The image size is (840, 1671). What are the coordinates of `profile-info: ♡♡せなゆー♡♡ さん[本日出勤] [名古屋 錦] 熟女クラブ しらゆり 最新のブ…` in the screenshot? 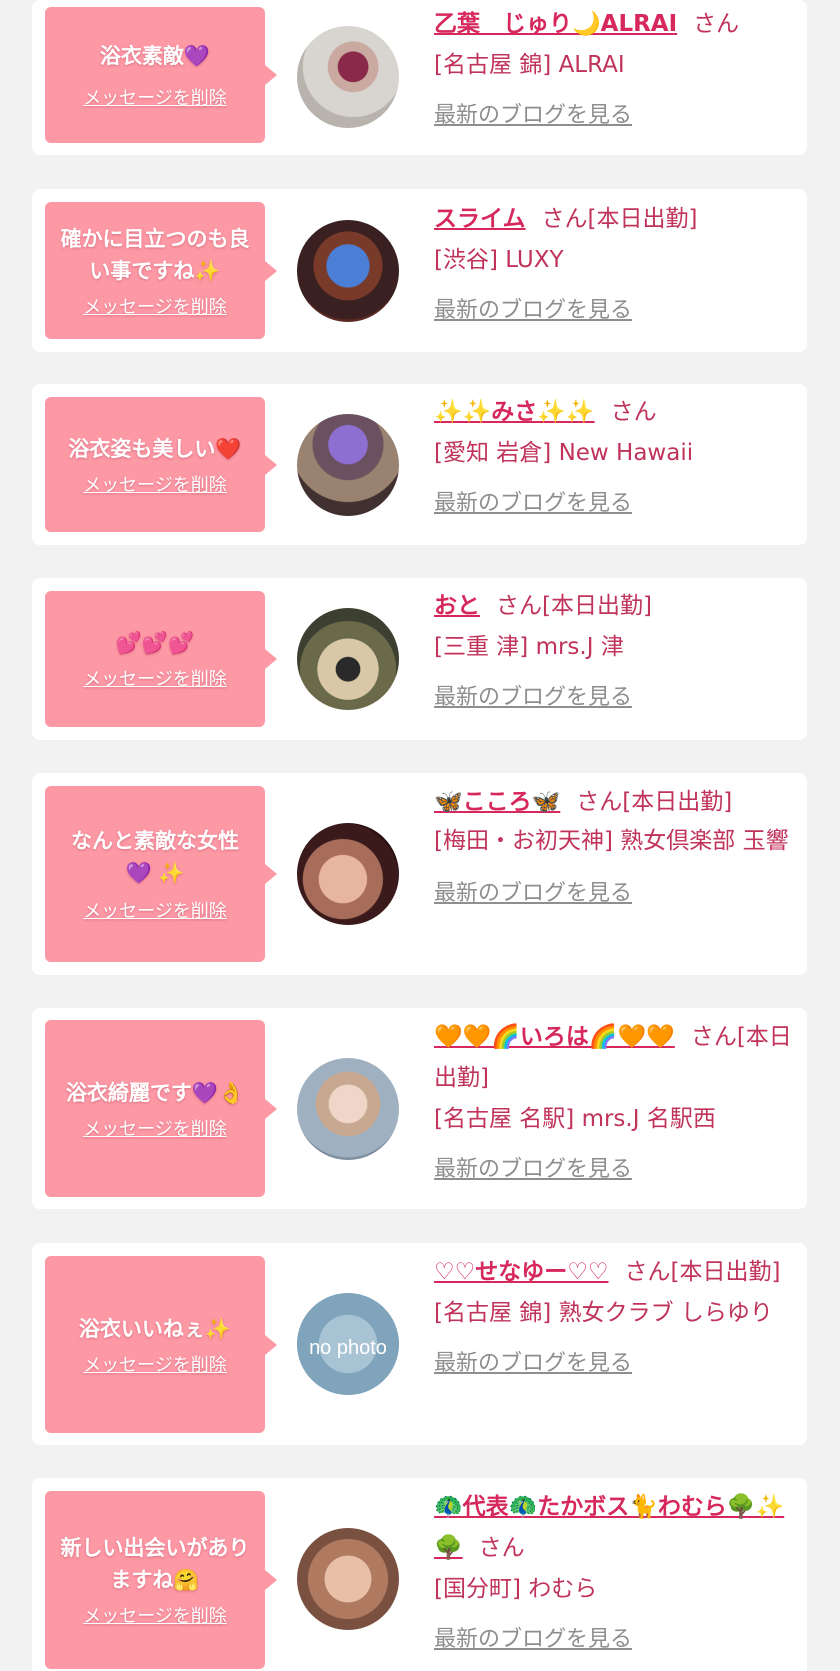 It's located at (615, 1318).